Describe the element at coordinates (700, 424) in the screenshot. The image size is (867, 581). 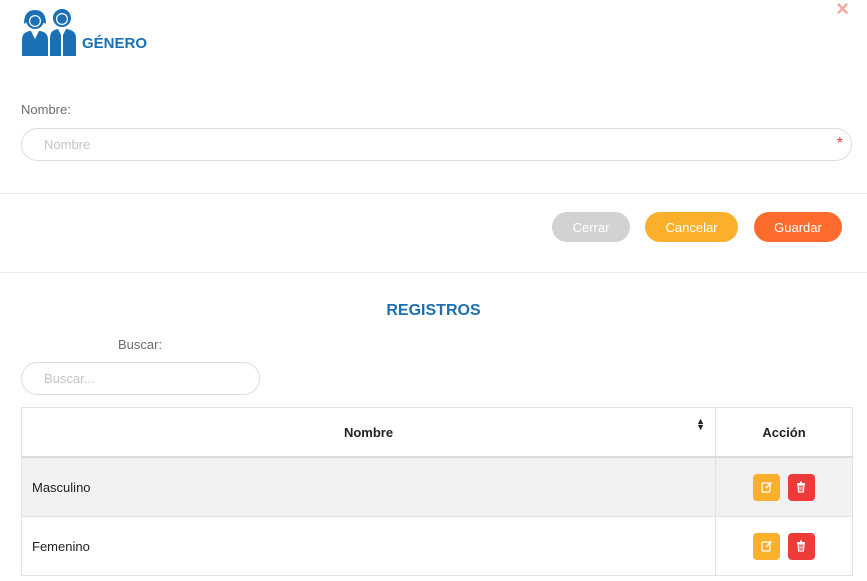
I see `sort-icon: ▲ ▼` at that location.